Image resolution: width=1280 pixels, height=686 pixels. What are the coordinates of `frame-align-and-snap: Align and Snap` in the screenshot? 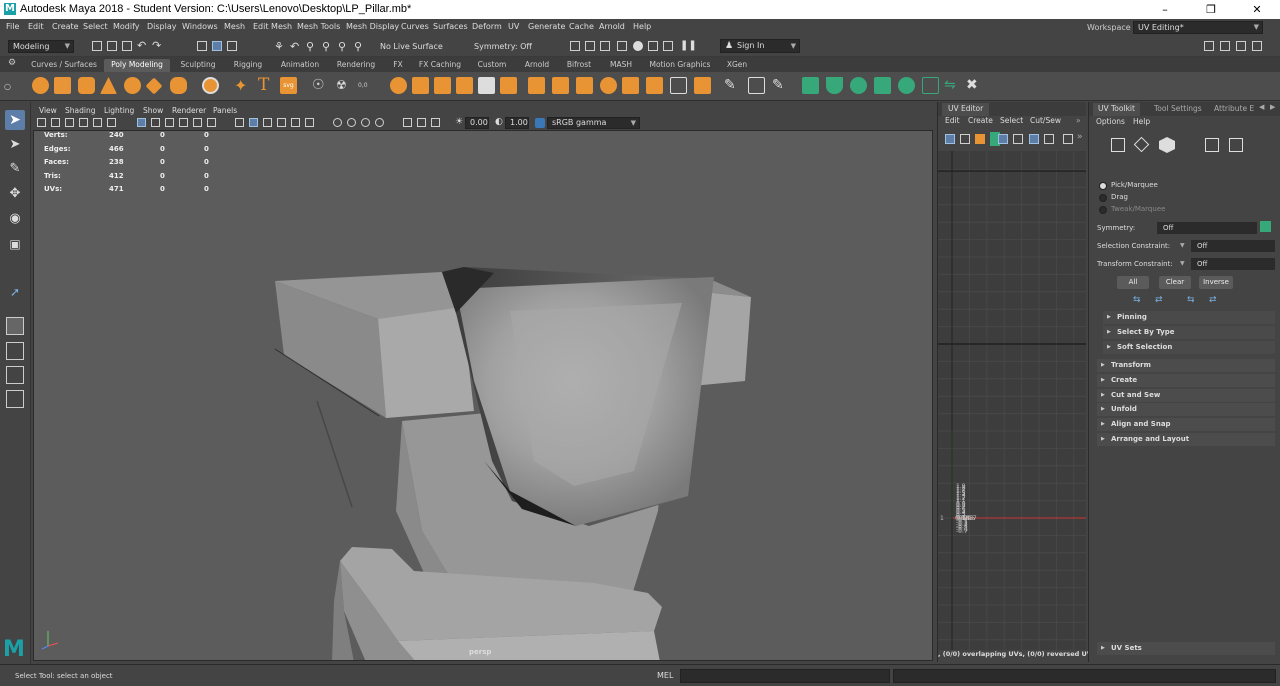 It's located at (1186, 424).